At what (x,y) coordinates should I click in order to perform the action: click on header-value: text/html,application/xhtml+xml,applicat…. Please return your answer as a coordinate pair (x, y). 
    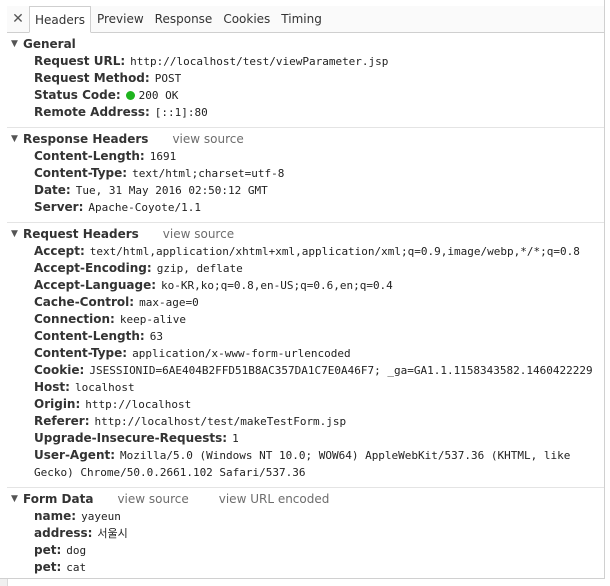
    Looking at the image, I should click on (334, 251).